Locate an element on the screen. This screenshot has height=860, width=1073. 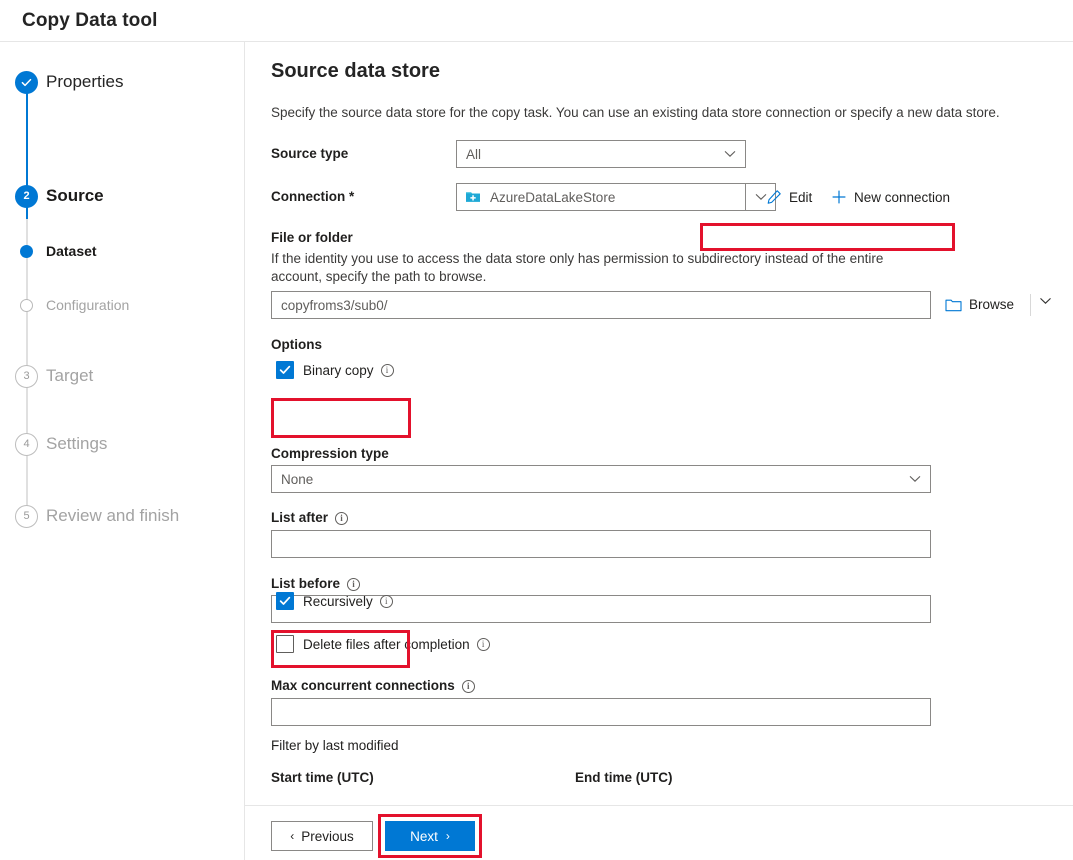
connection-select: AzureDataLakeStore is located at coordinates (601, 197).